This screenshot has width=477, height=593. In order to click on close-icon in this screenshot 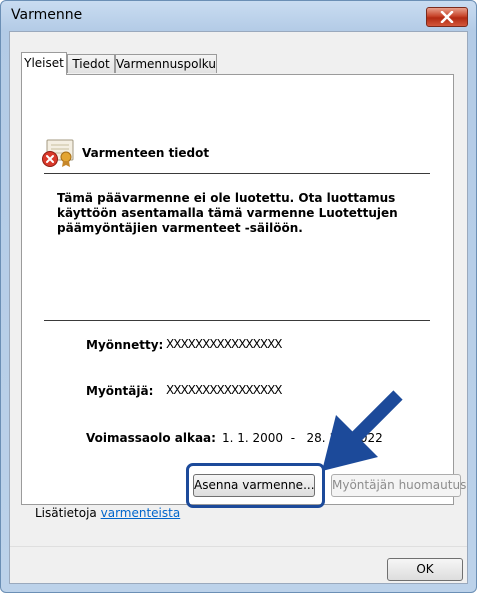, I will do `click(447, 17)`.